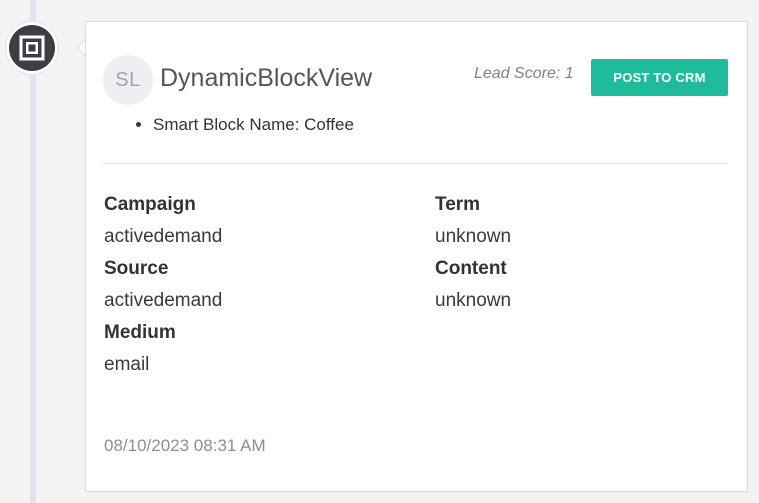  What do you see at coordinates (150, 204) in the screenshot?
I see `campaign-label: Campaign` at bounding box center [150, 204].